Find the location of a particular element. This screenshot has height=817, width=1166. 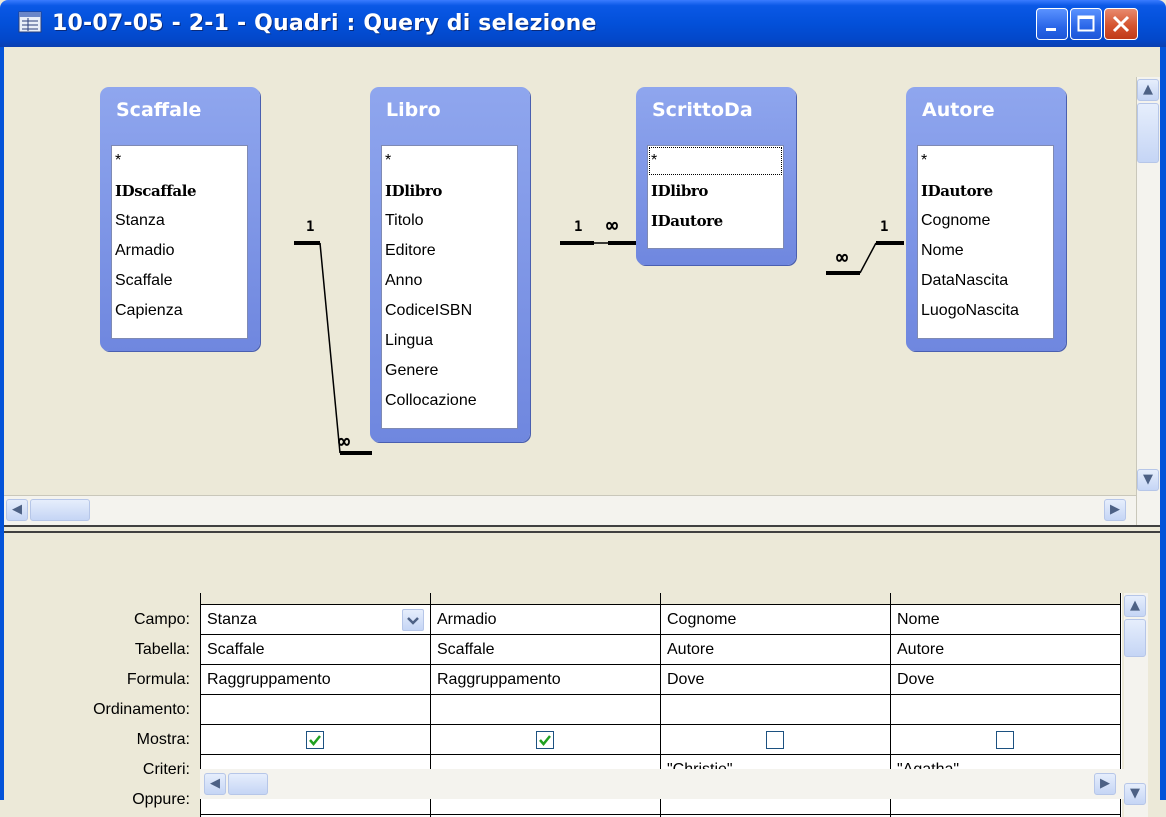

field-item: Nome is located at coordinates (985, 251).